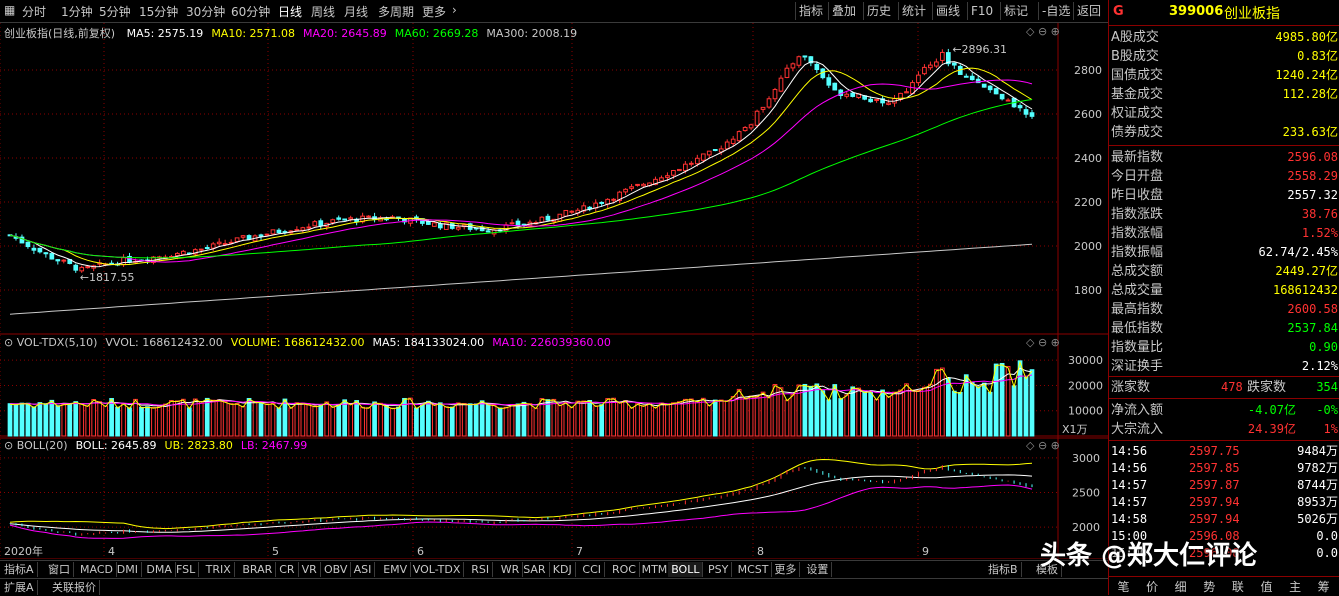  What do you see at coordinates (42, 445) in the screenshot?
I see `boll_chart-header-0: BOLL(20)` at bounding box center [42, 445].